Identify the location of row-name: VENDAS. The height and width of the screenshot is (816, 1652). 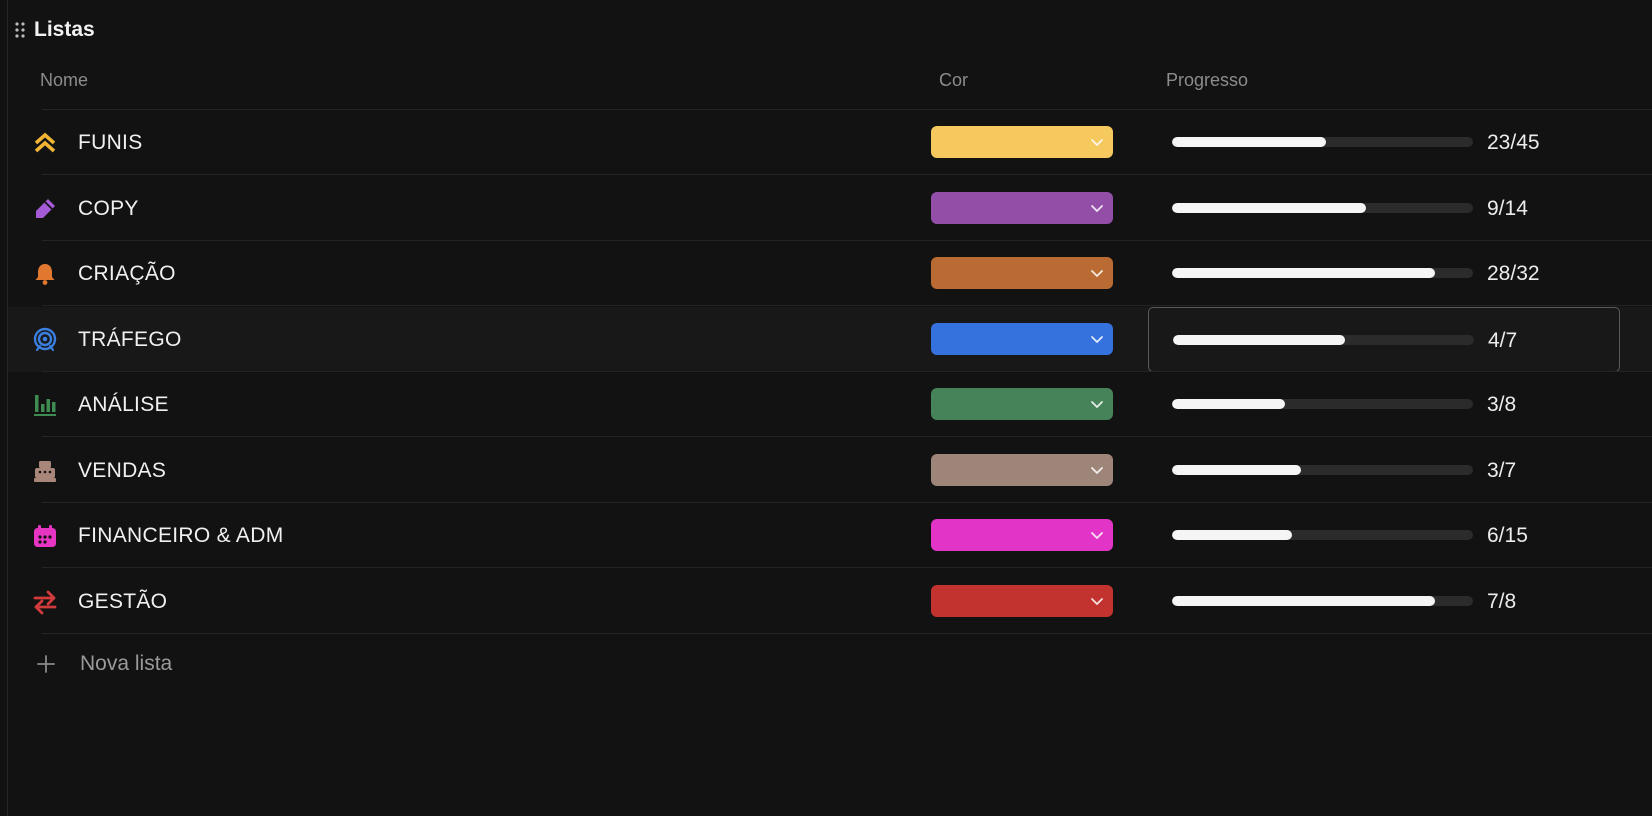
(122, 470).